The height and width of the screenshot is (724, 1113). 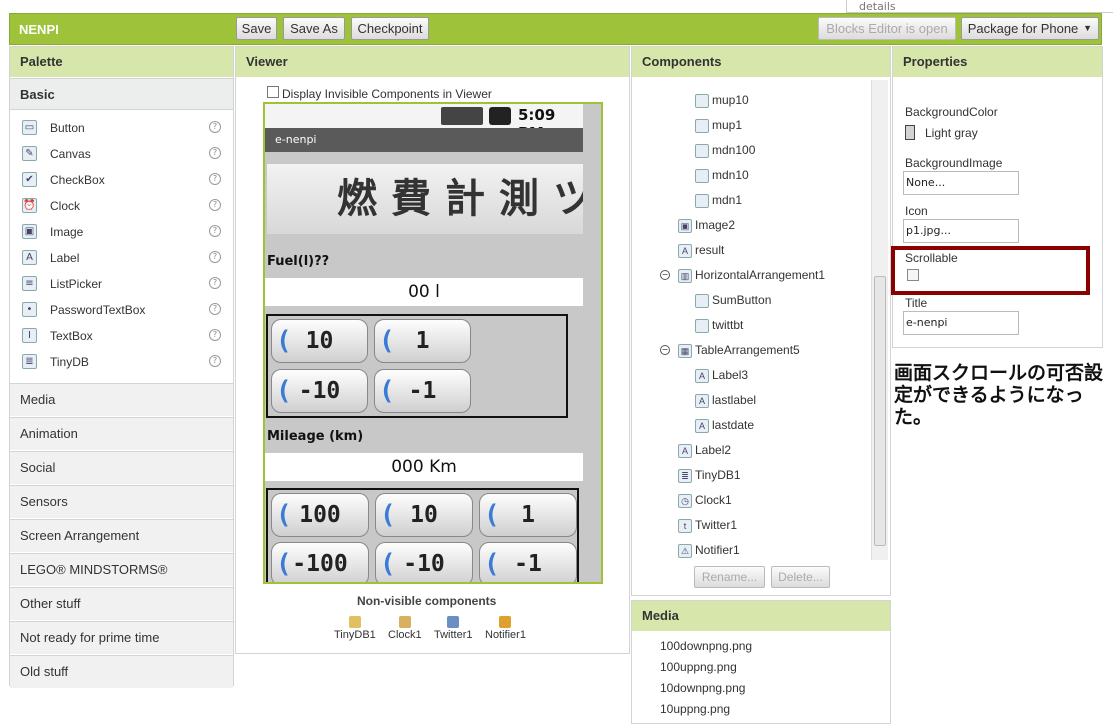 I want to click on viewer-title: Viewer, so click(x=432, y=62).